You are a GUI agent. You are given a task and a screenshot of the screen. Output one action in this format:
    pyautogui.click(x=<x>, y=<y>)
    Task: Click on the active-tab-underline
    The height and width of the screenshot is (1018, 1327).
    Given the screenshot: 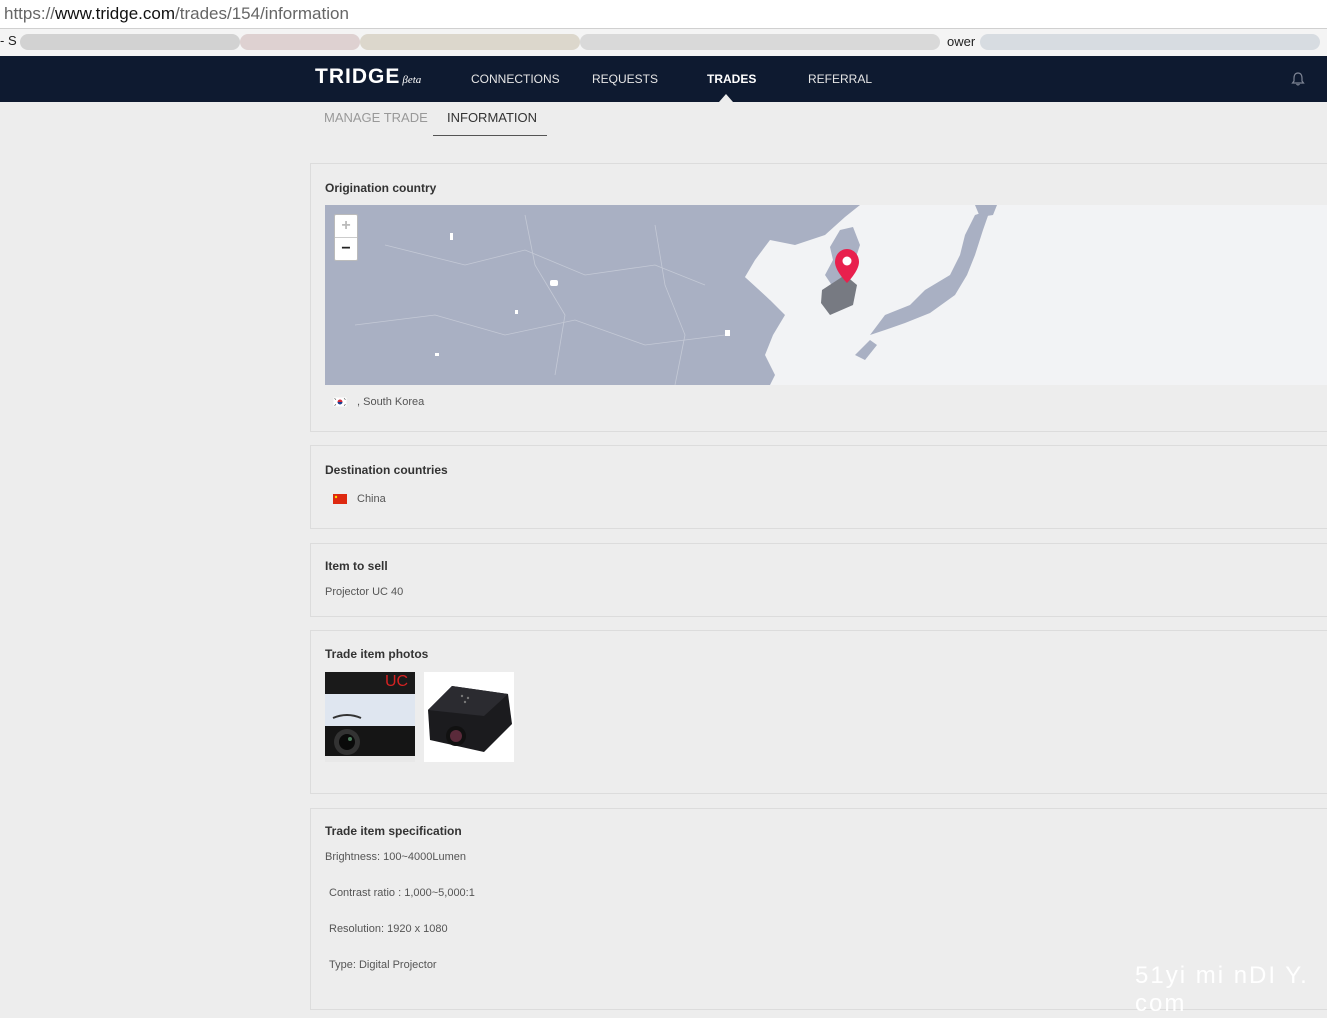 What is the action you would take?
    pyautogui.click(x=490, y=135)
    